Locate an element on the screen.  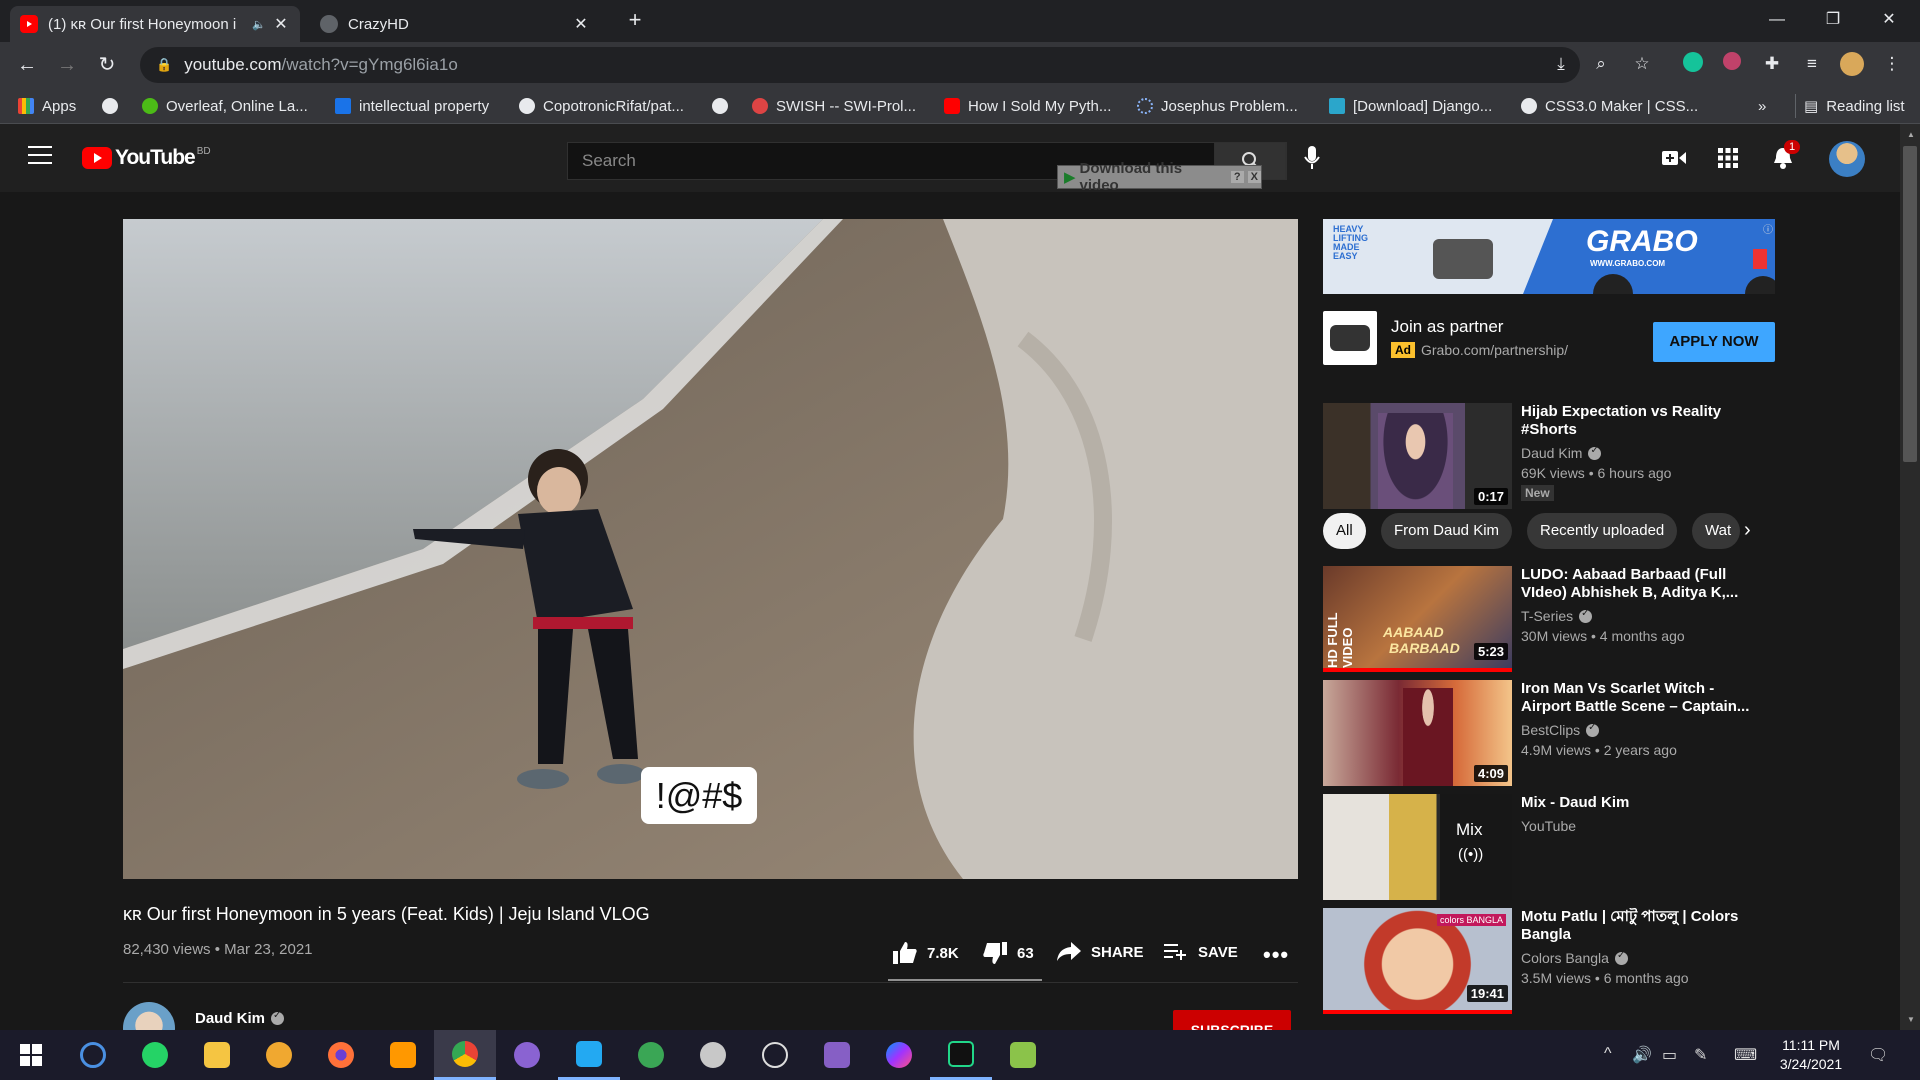
reading-list-button: ▤ Reading list is located at coordinates (1850, 106).